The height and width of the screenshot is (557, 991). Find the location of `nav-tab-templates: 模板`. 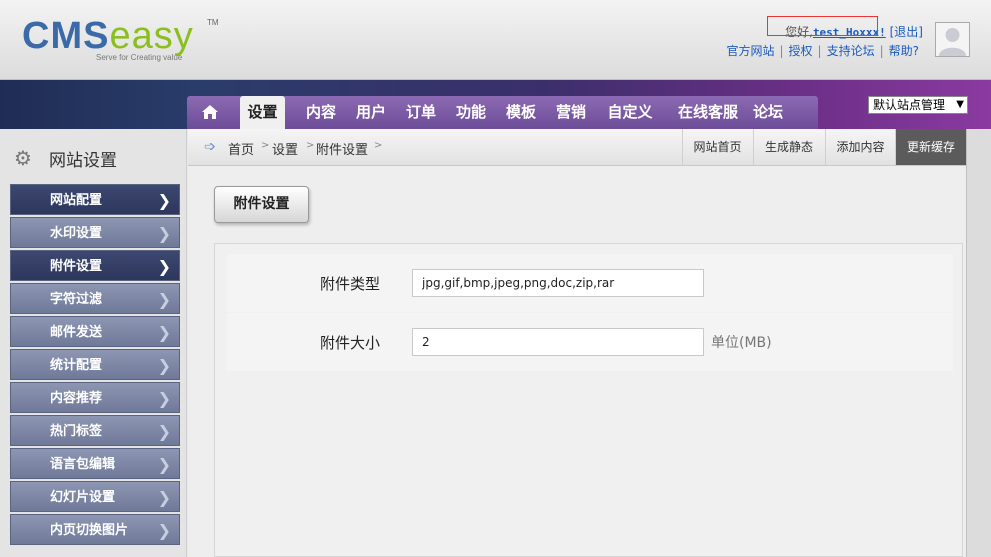

nav-tab-templates: 模板 is located at coordinates (521, 112).